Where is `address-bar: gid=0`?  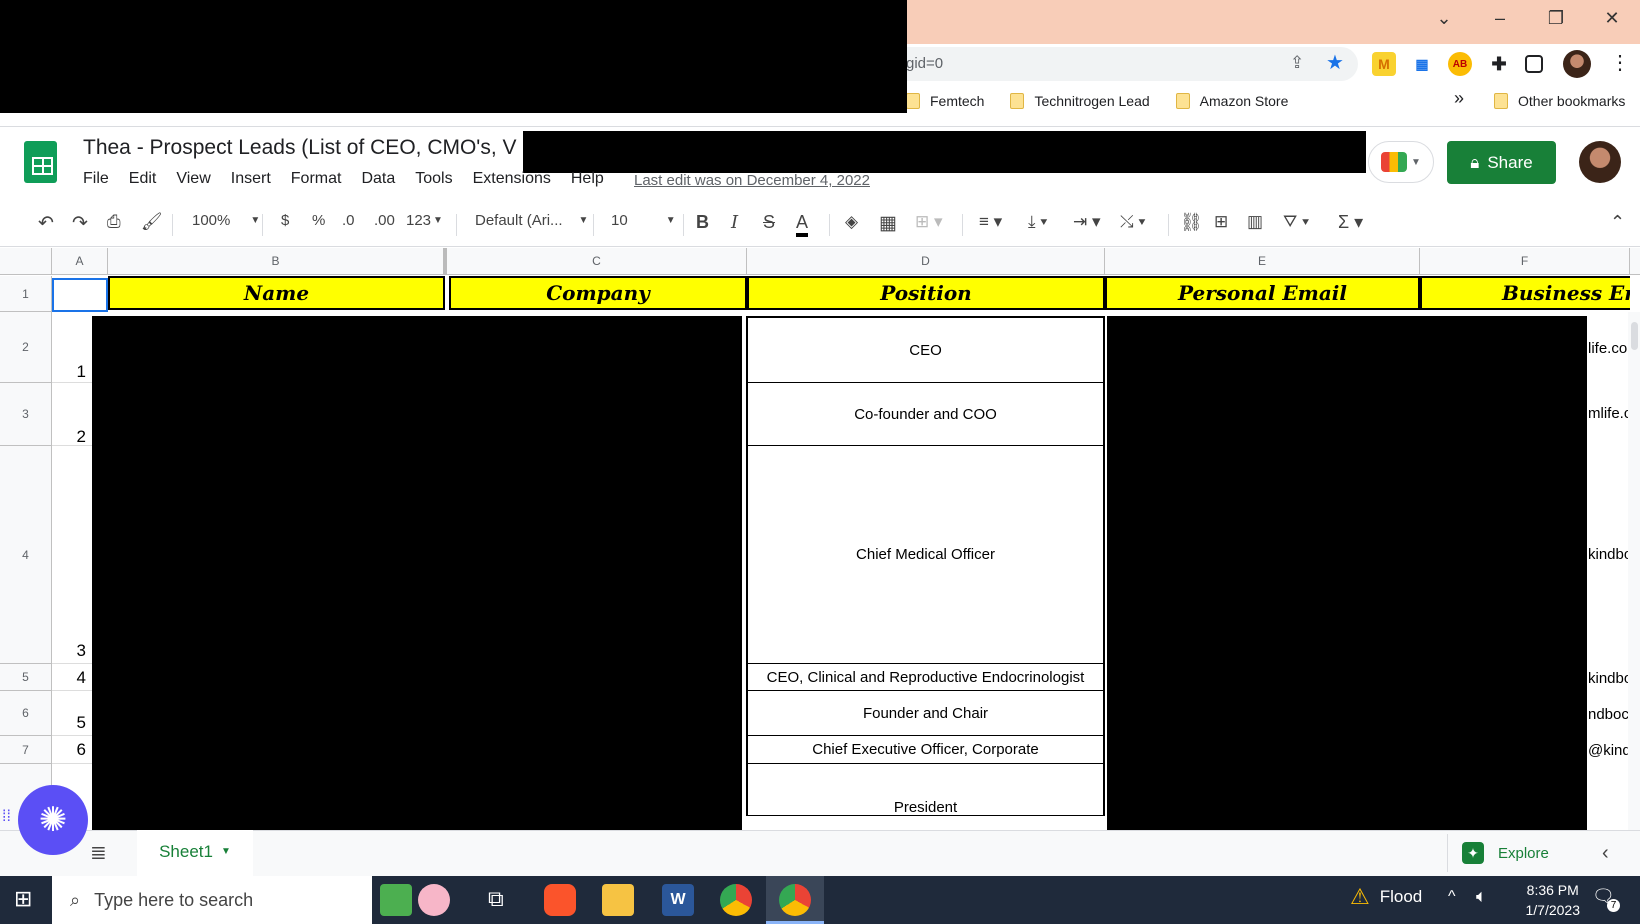 address-bar: gid=0 is located at coordinates (1119, 64).